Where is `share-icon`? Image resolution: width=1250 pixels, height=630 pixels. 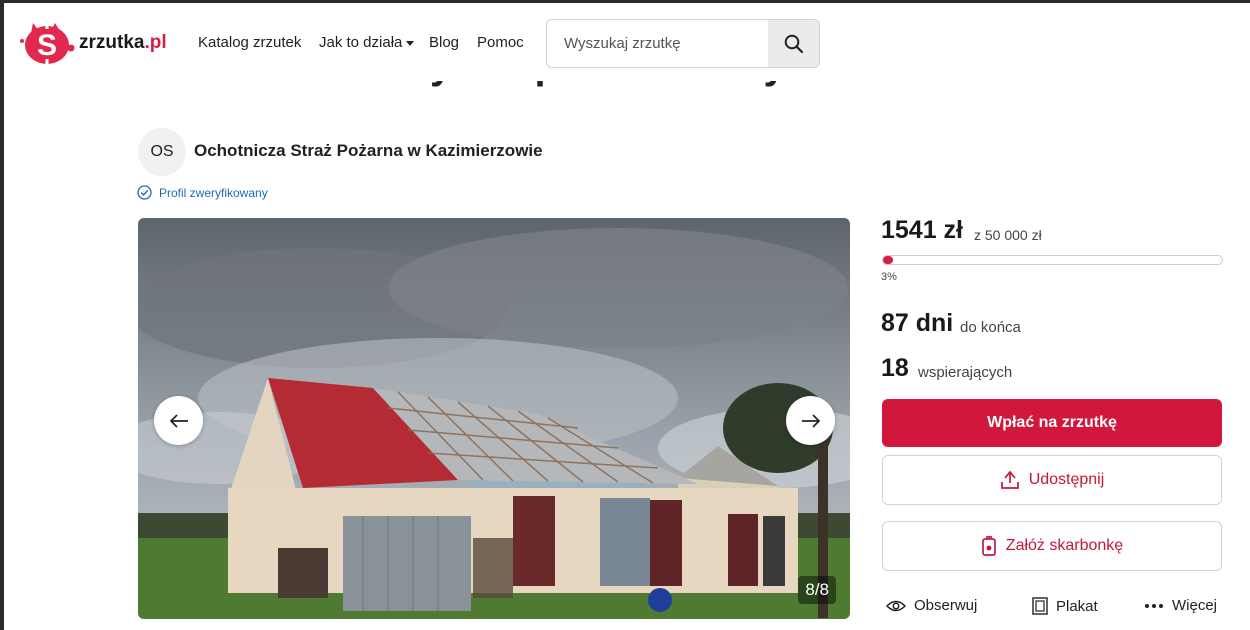
share-icon is located at coordinates (1009, 479).